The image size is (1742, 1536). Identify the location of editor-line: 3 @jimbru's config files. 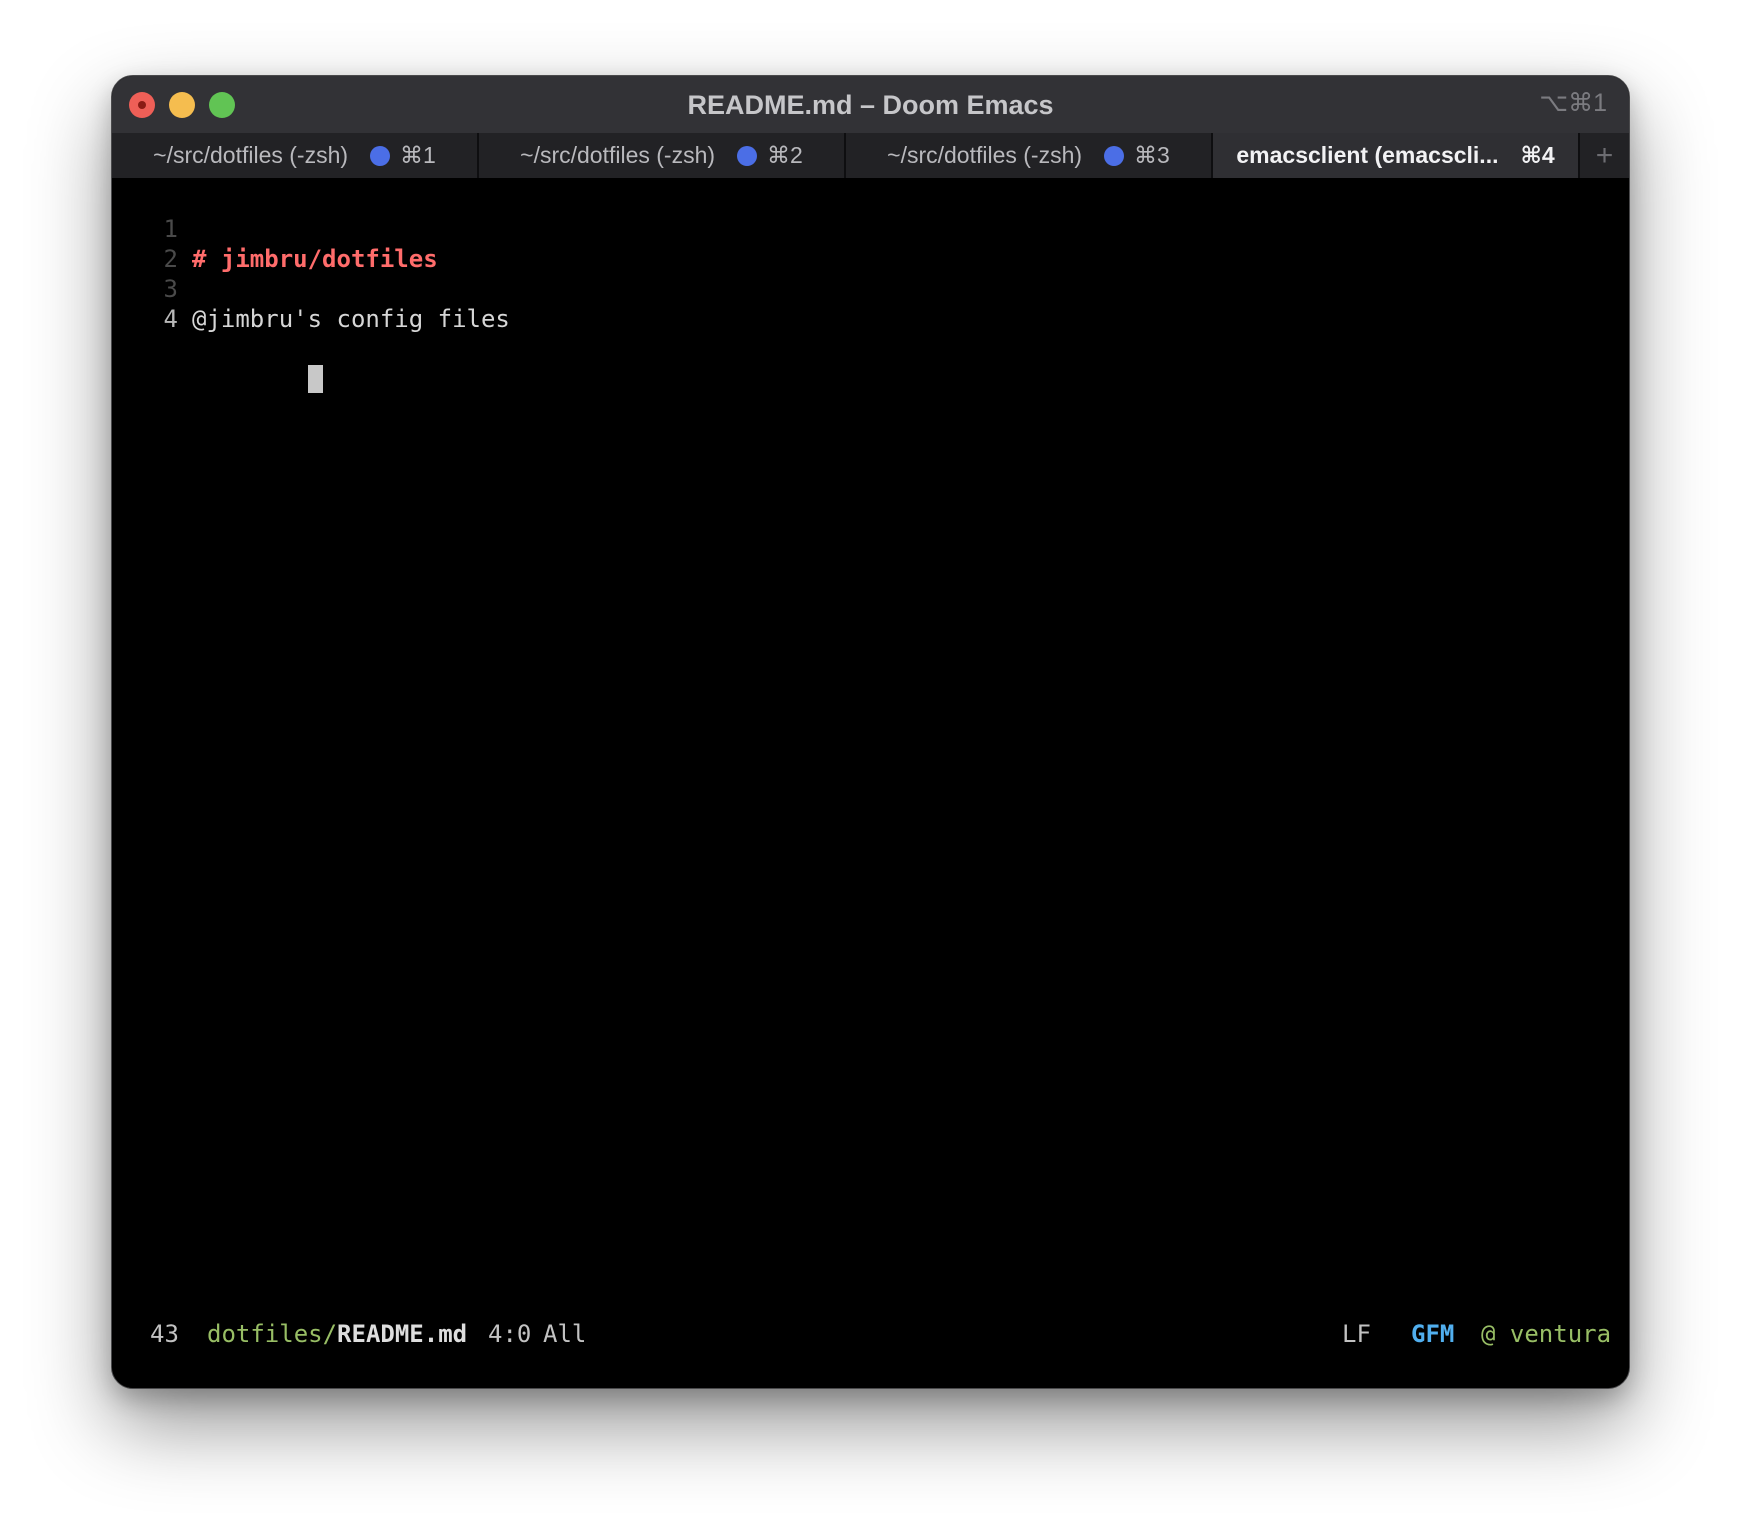
(311, 288).